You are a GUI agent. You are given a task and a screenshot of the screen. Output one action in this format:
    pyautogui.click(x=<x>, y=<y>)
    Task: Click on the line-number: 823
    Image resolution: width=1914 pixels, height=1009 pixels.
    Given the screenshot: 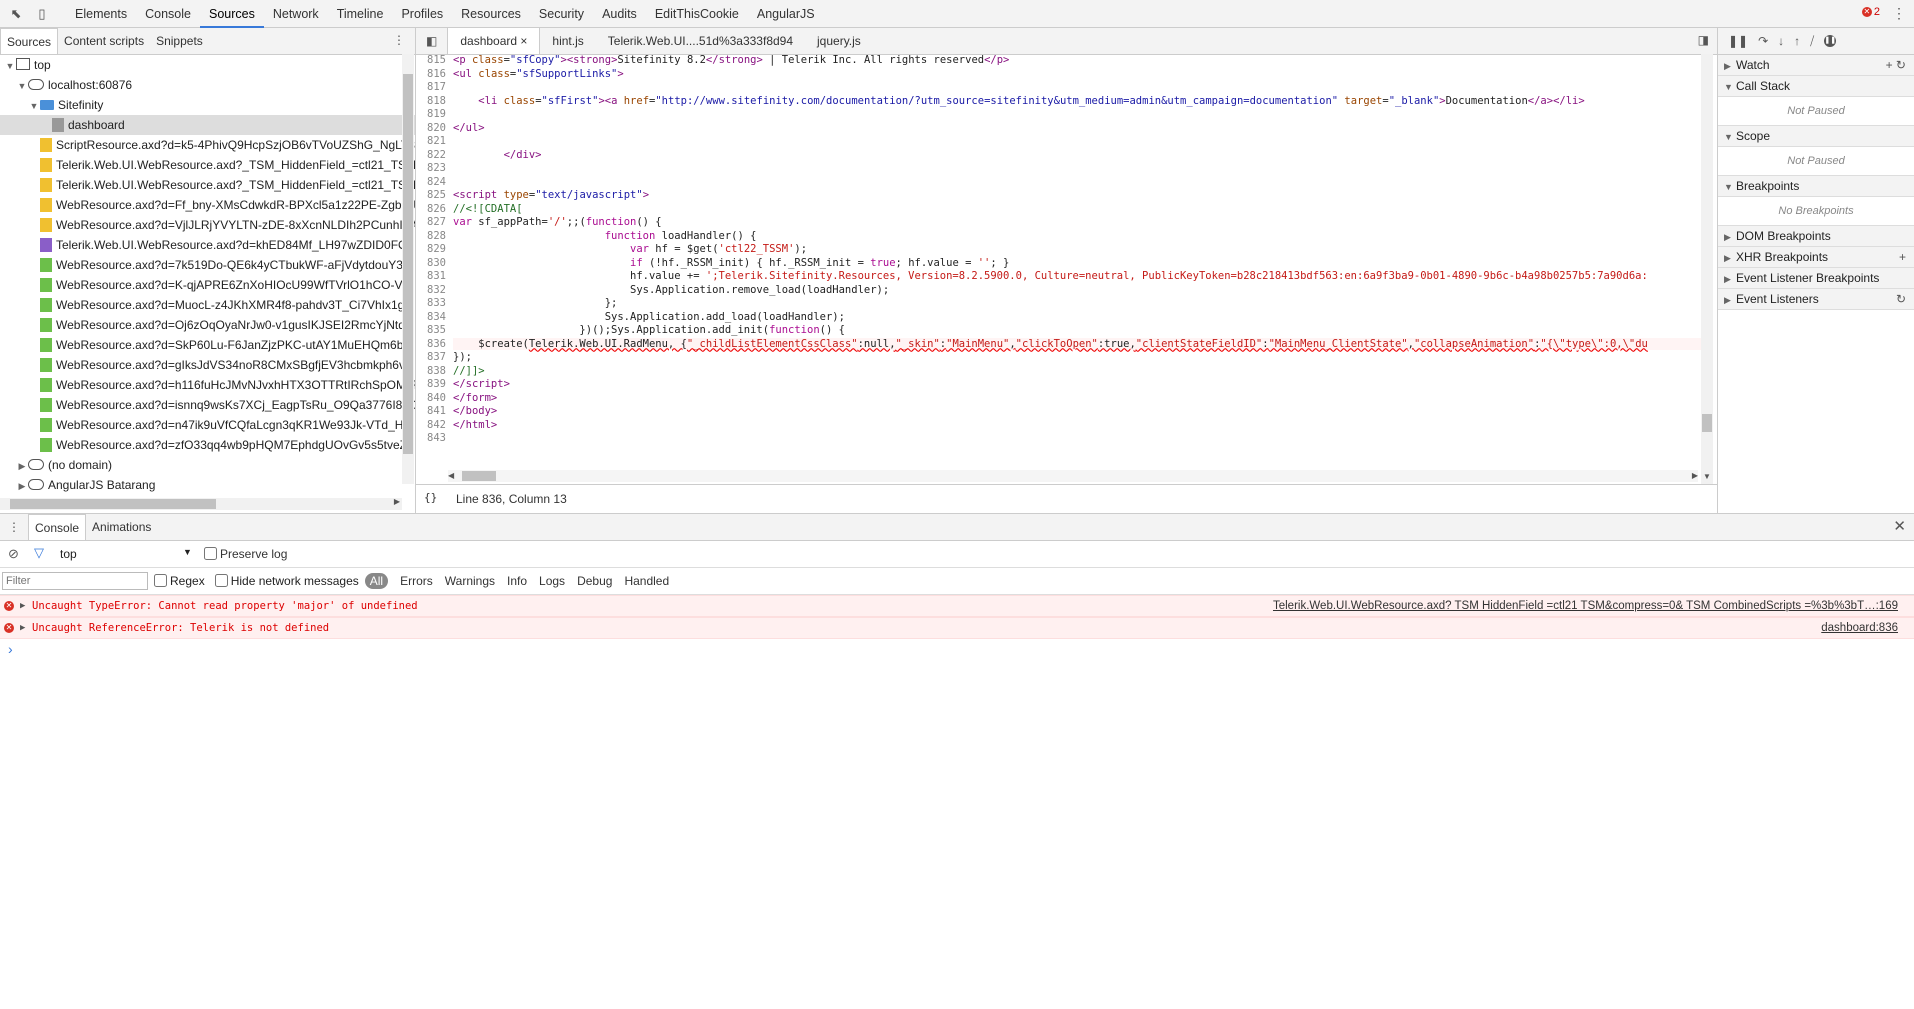 What is the action you would take?
    pyautogui.click(x=431, y=168)
    